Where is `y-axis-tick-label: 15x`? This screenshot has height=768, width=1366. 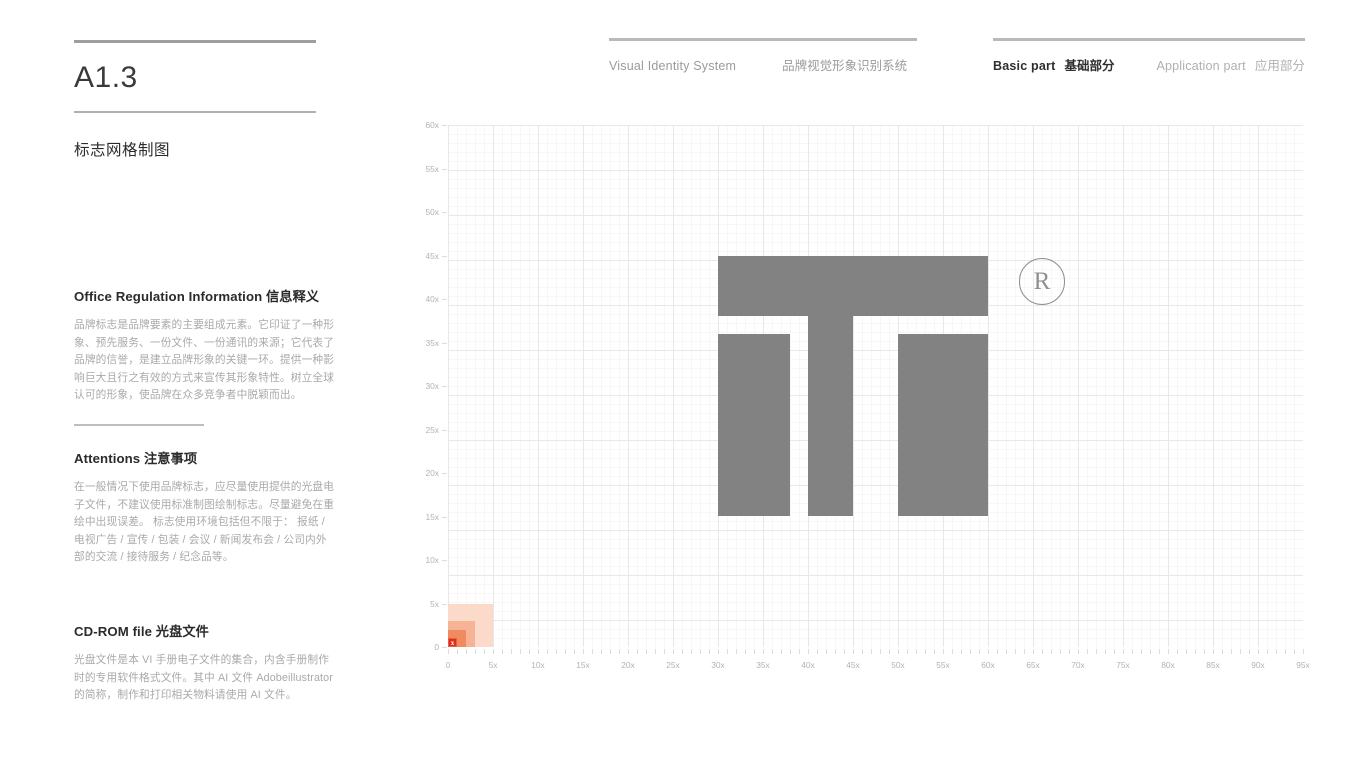 y-axis-tick-label: 15x is located at coordinates (432, 516).